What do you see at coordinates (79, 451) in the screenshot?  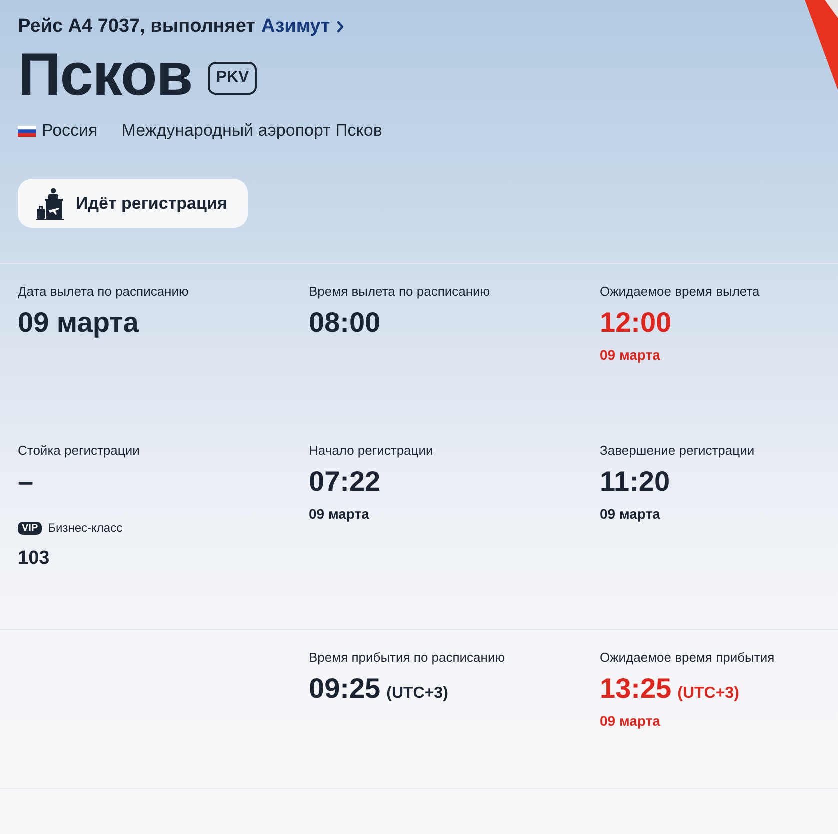 I see `field-label: Стойка регистрации` at bounding box center [79, 451].